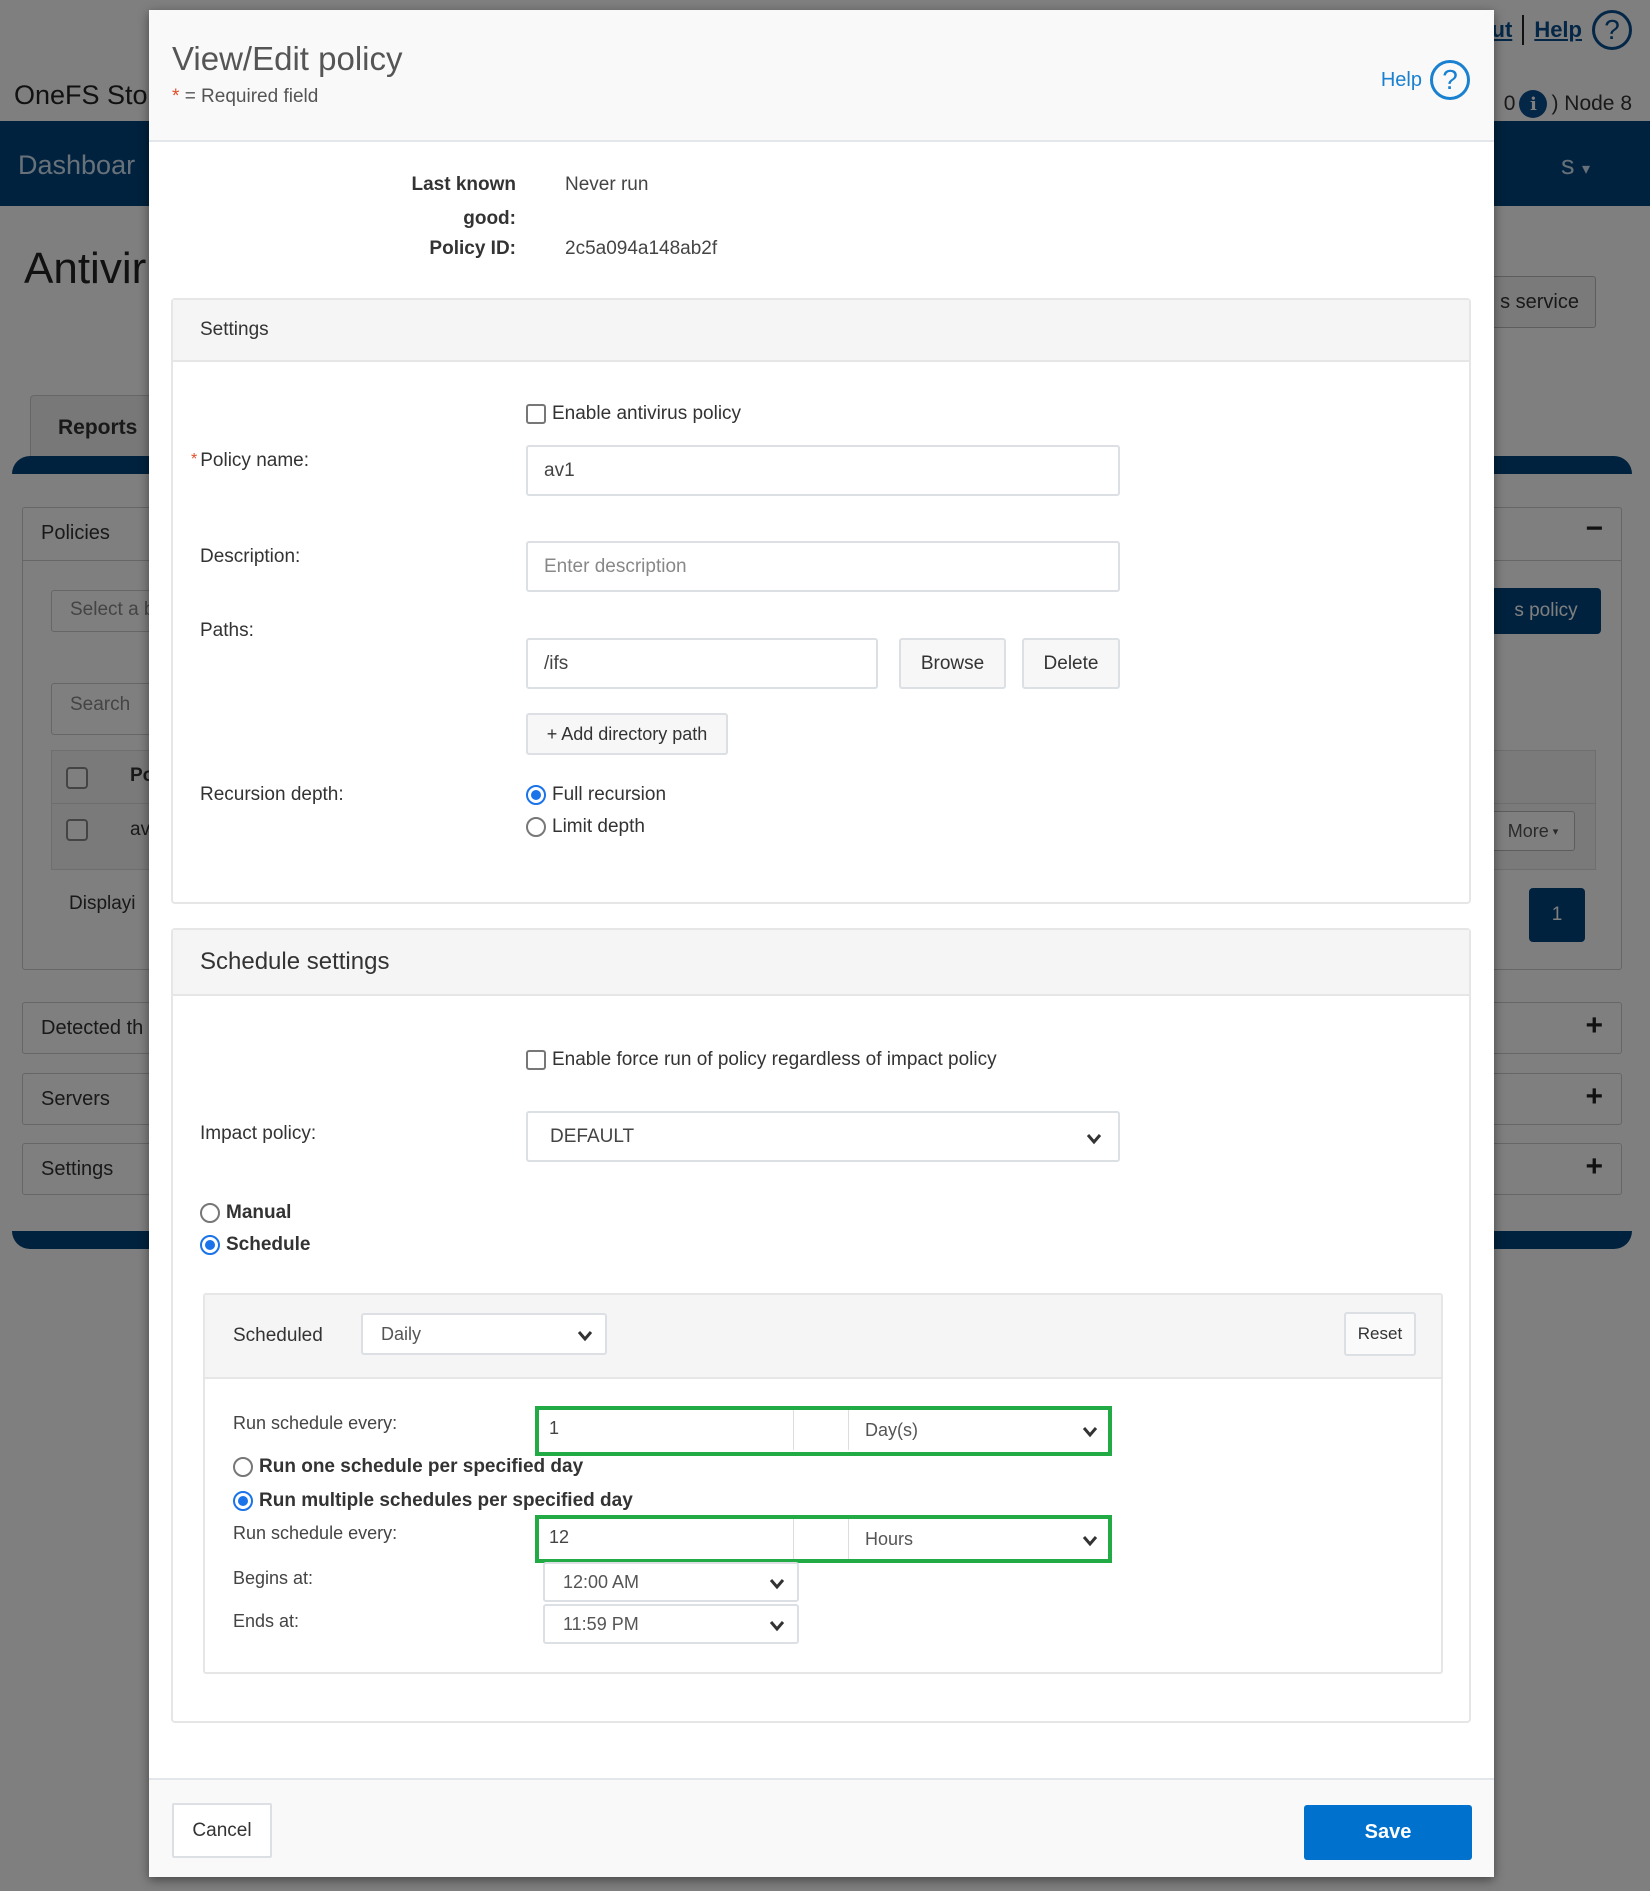 The height and width of the screenshot is (1891, 1650). Describe the element at coordinates (978, 1430) in the screenshot. I see `run-every-days-unit-select: Day(s)` at that location.